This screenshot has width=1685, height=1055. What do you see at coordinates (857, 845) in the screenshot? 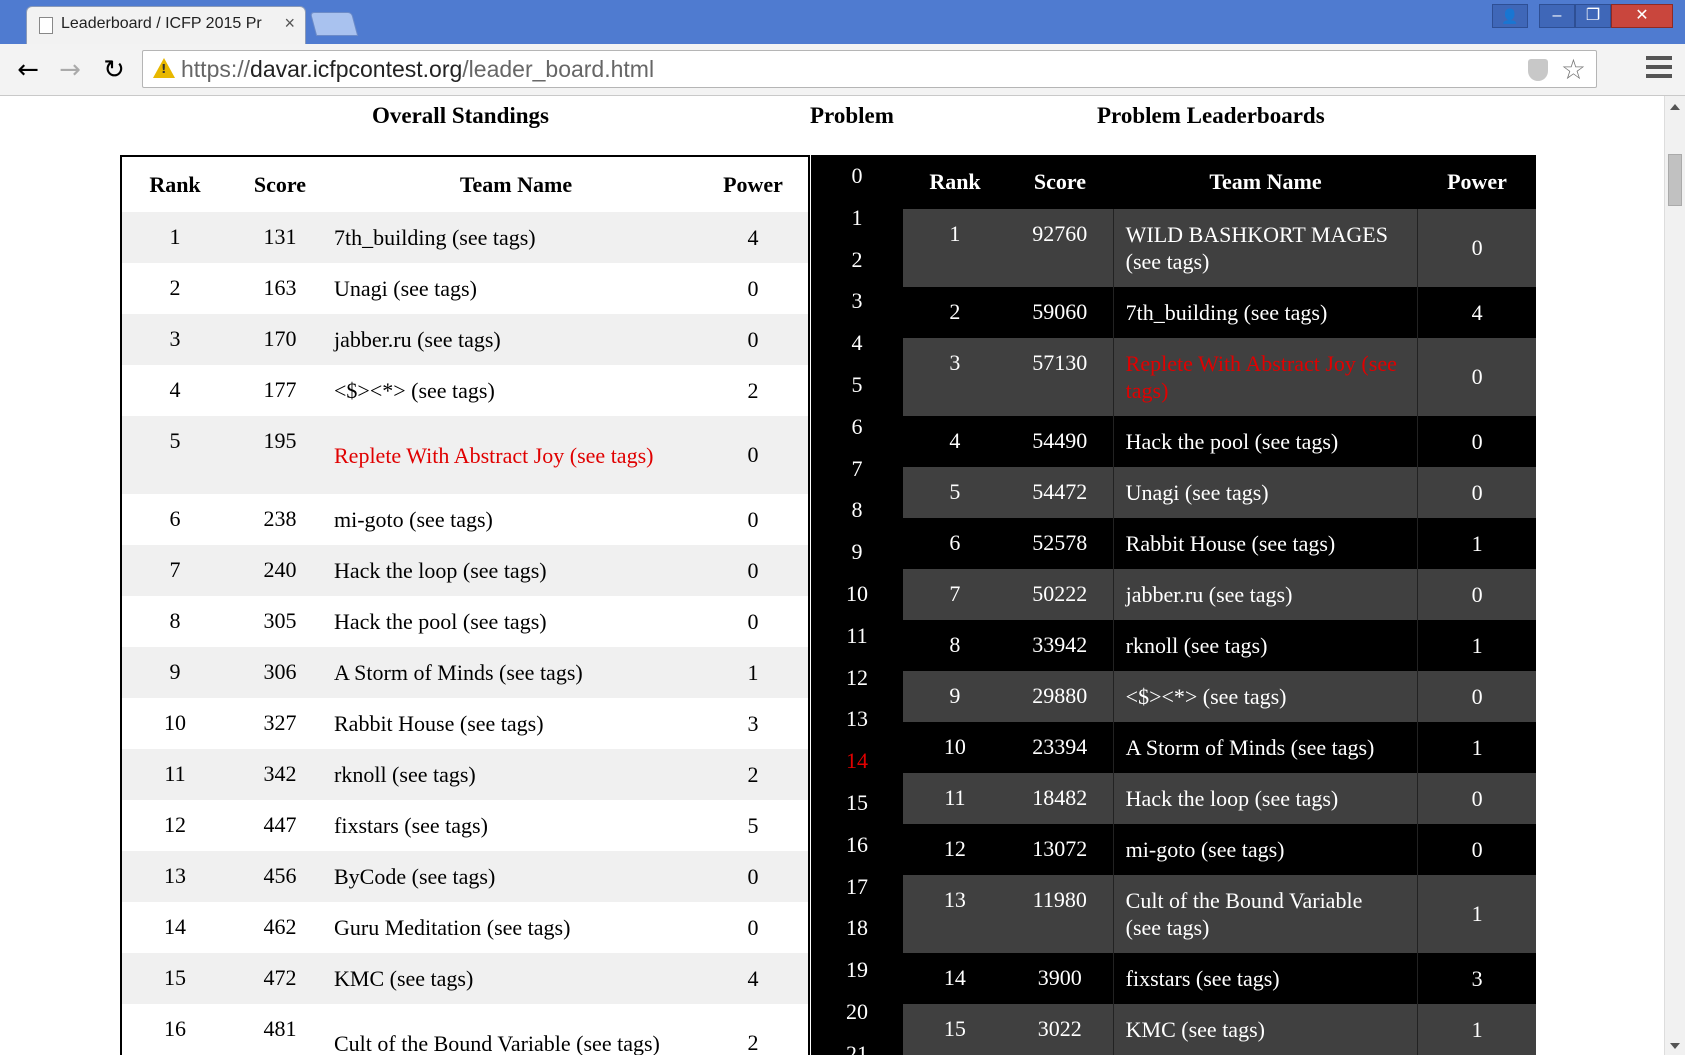
I see `problem-link-16: 16` at bounding box center [857, 845].